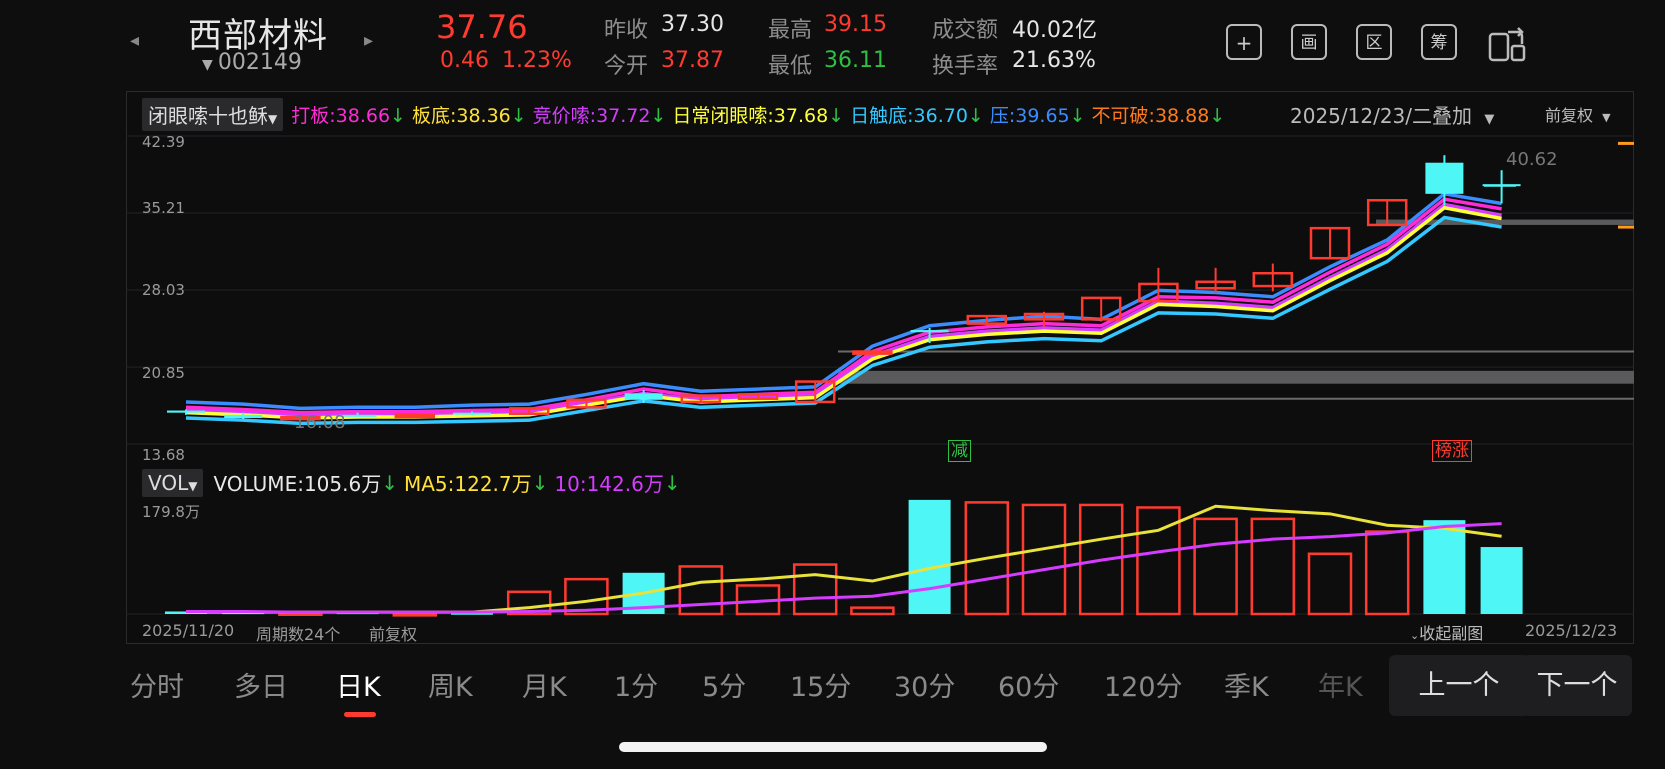 This screenshot has height=769, width=1665. I want to click on tab-yearly-k: 年K, so click(1340, 684).